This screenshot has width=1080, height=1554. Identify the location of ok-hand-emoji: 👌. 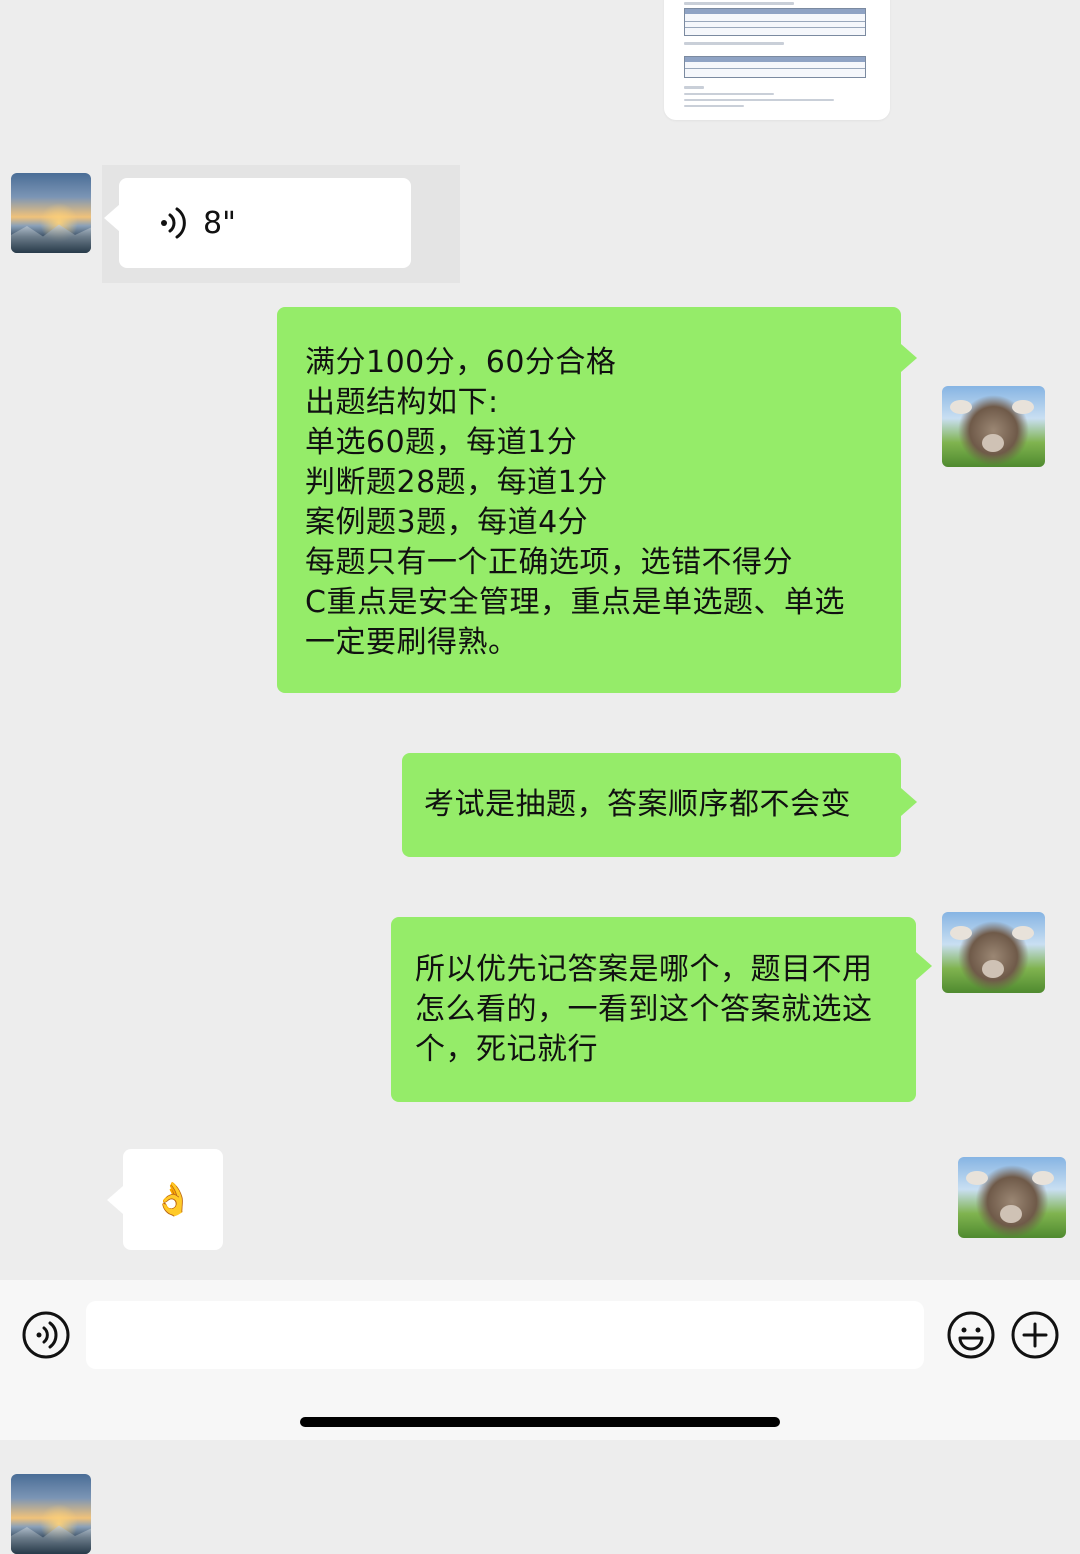
(173, 1199).